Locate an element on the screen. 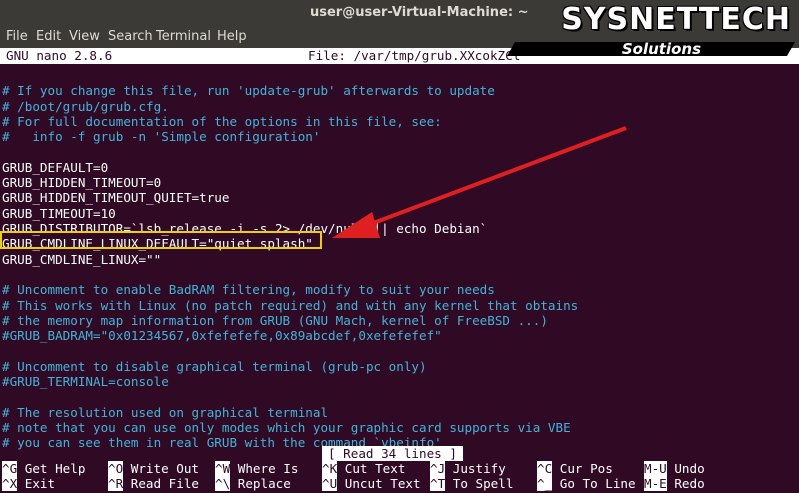  shortcut-replace: ^\ Replace is located at coordinates (253, 483).